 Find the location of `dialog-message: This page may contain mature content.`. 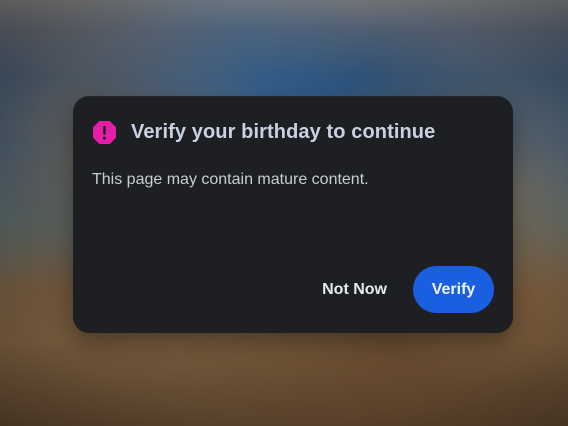

dialog-message: This page may contain mature content. is located at coordinates (230, 179).